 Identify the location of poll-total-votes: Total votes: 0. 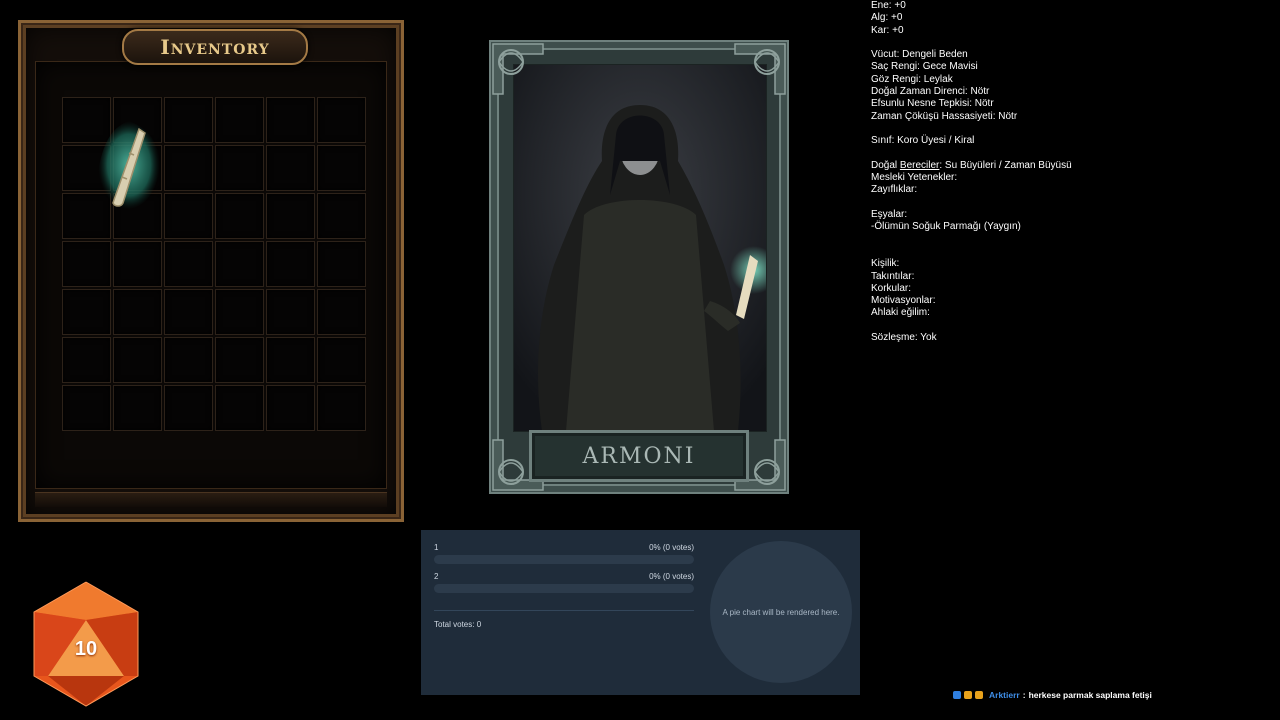
(458, 624).